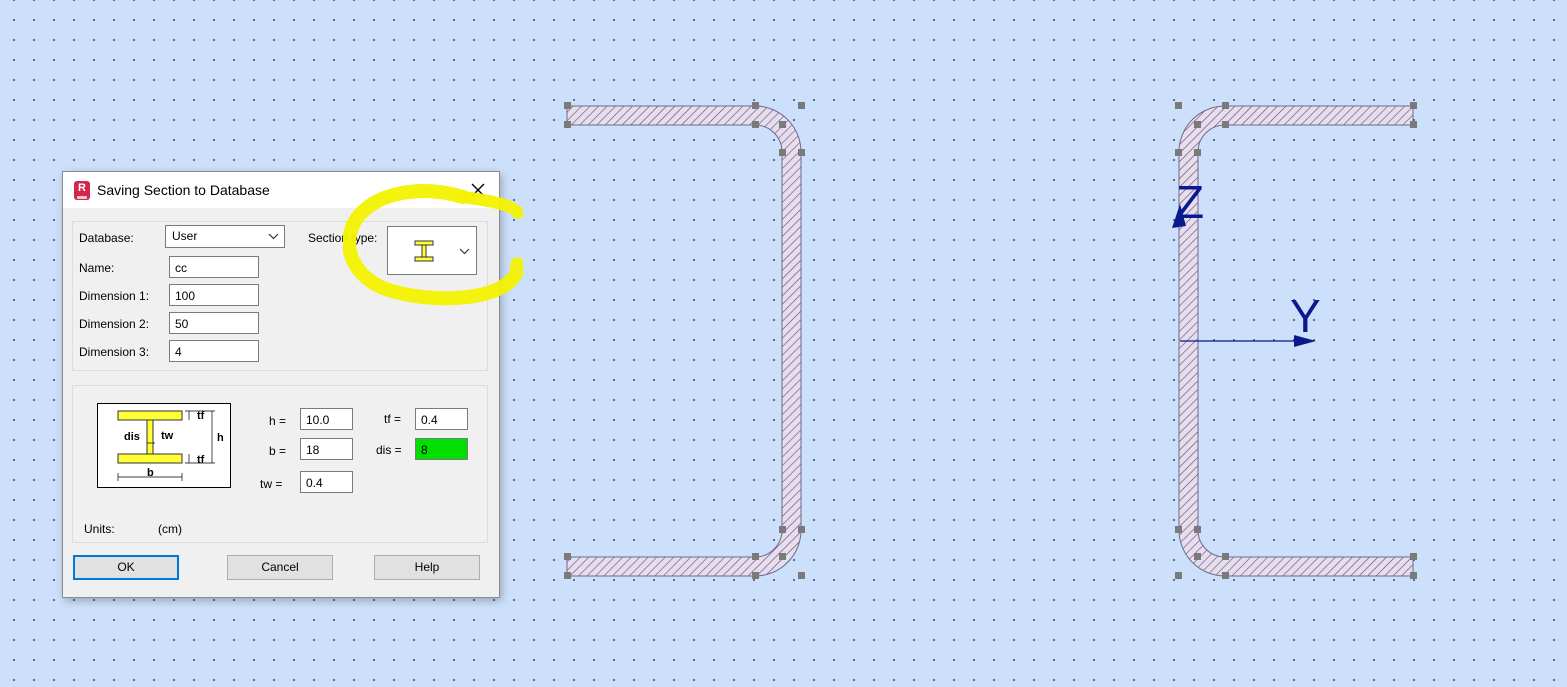 This screenshot has width=1567, height=687. Describe the element at coordinates (201, 416) in the screenshot. I see `diagram-tf-top-label: tf` at that location.